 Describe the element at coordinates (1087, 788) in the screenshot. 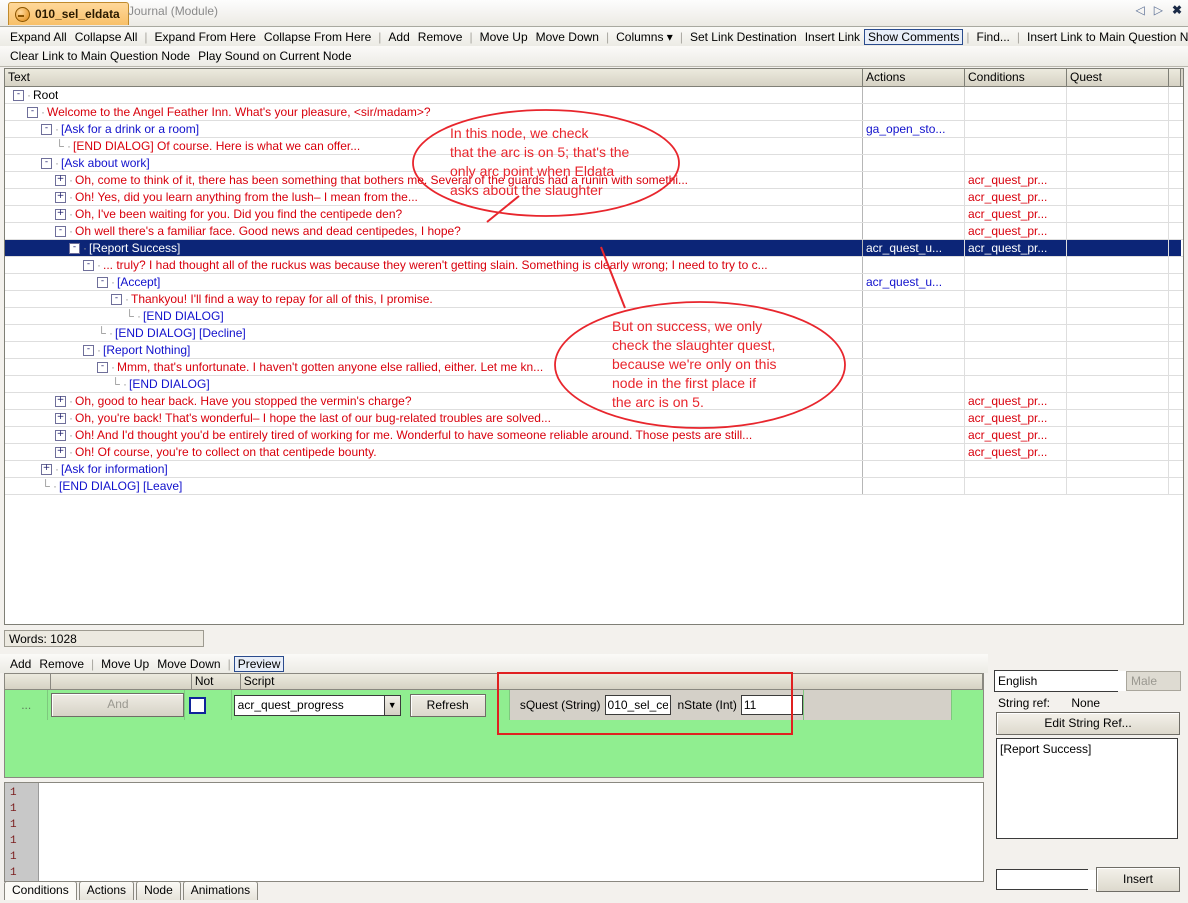

I see `string-text-area: [Report Success]` at that location.